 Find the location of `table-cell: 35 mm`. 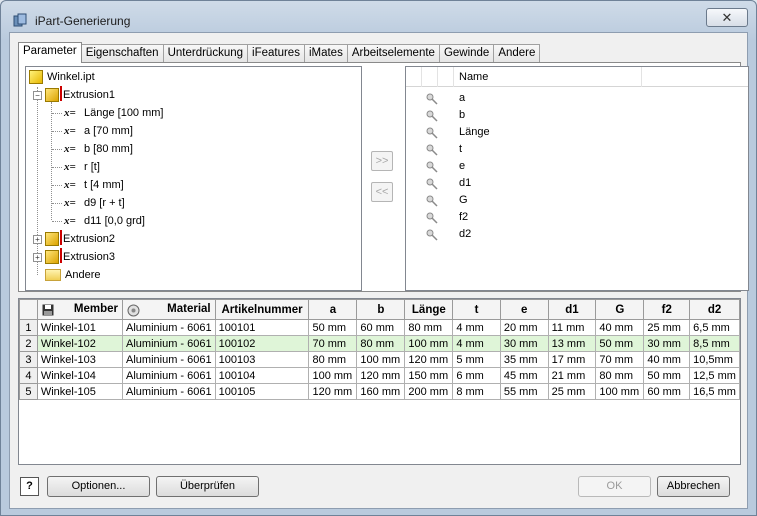

table-cell: 35 mm is located at coordinates (524, 359).